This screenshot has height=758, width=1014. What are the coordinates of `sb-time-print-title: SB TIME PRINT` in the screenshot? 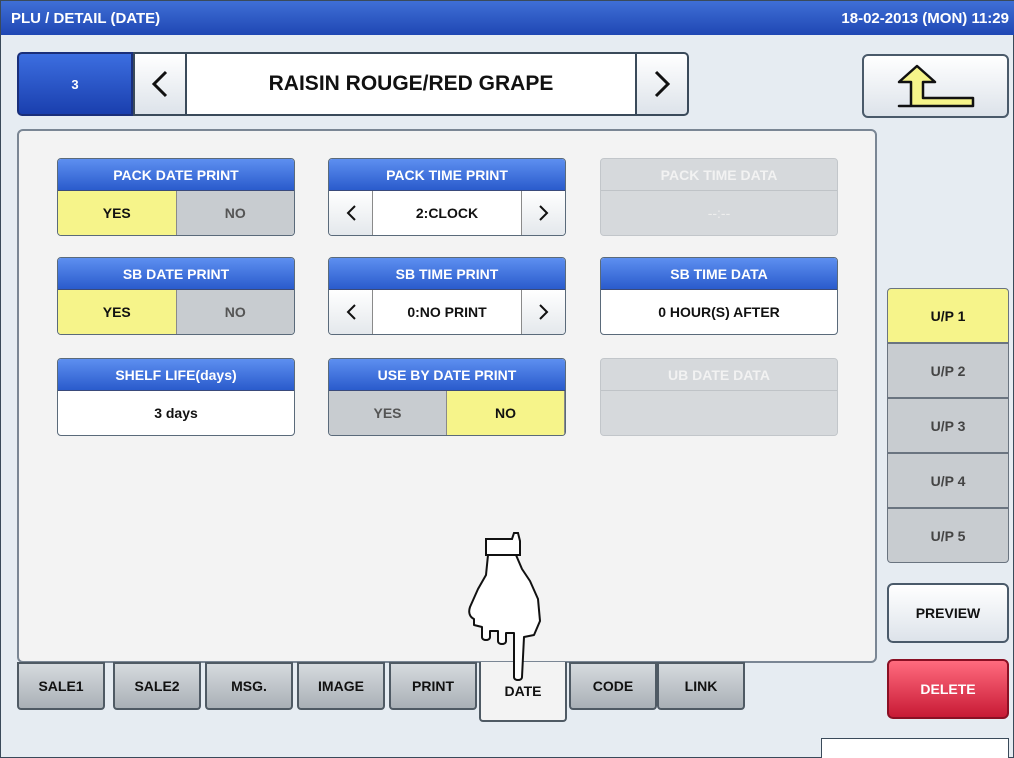 It's located at (447, 274).